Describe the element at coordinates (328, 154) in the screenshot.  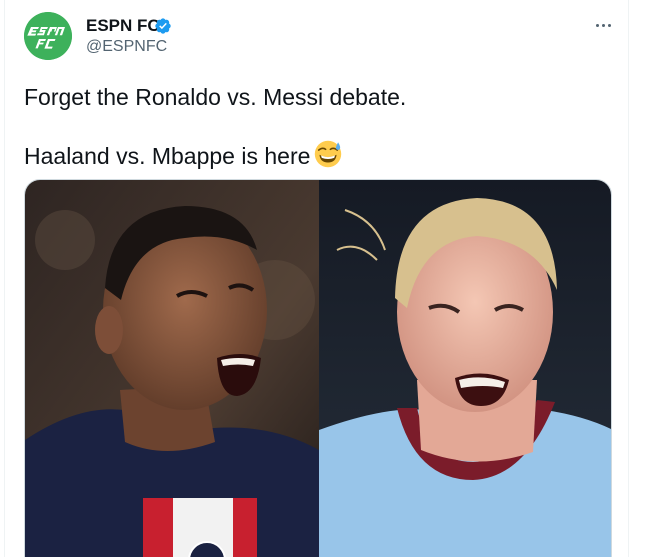
I see `grinning-face-with-sweat-icon` at that location.